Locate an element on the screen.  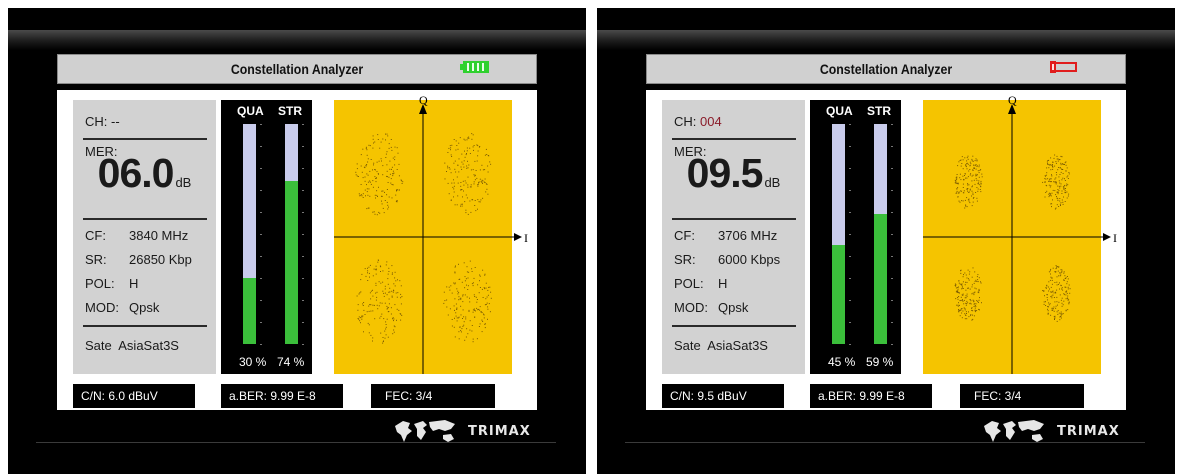
fec-readout: FEC: 3/4 is located at coordinates (433, 396).